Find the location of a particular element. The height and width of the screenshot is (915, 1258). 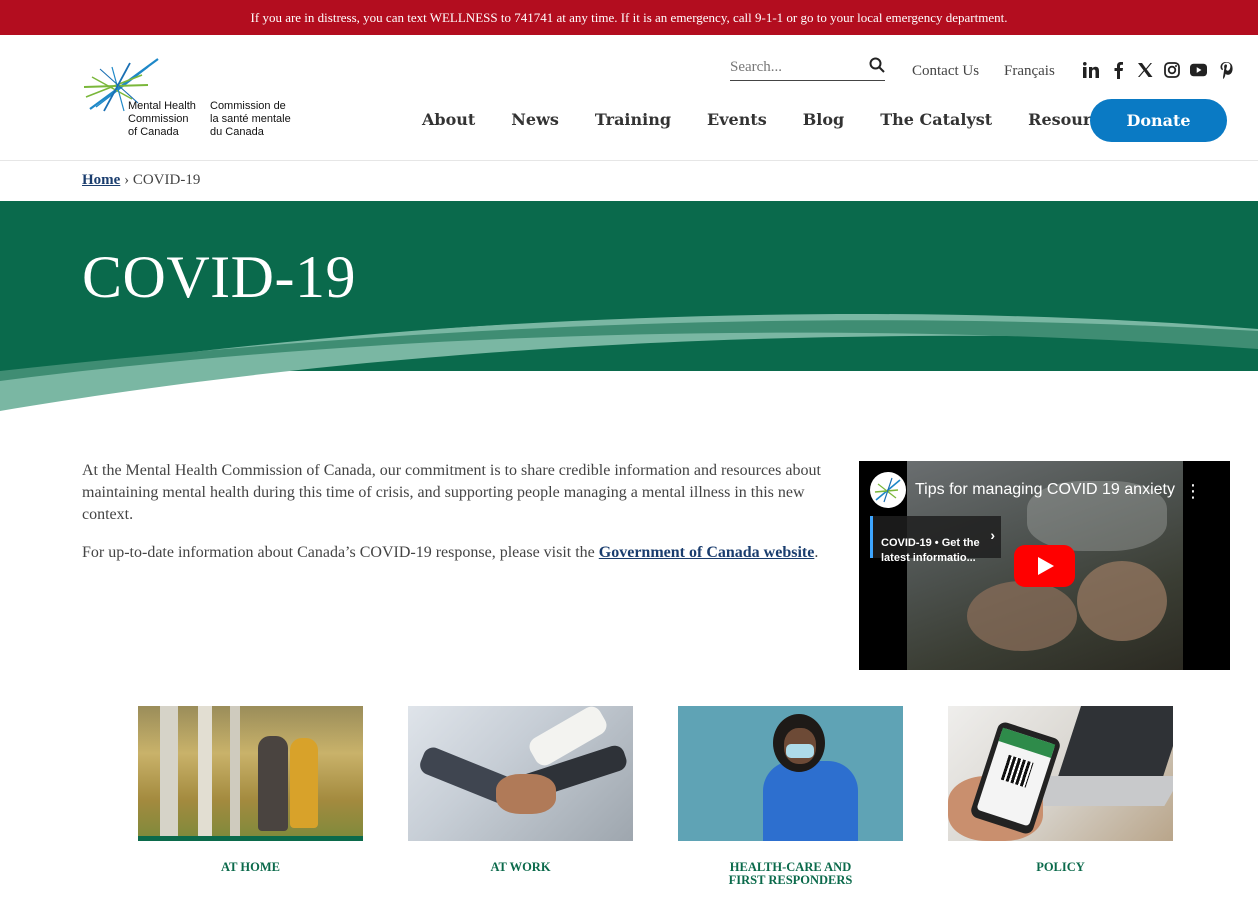

card-label: POLICY is located at coordinates (1060, 867).